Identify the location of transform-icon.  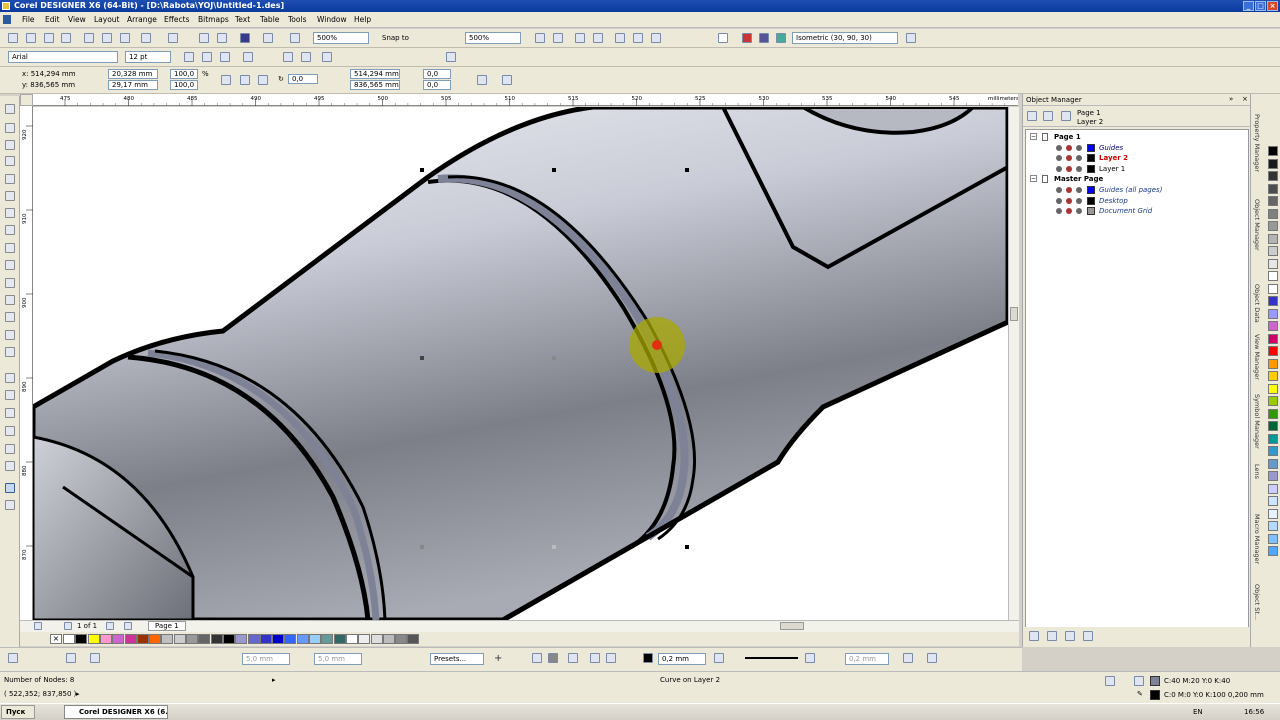
(482, 80).